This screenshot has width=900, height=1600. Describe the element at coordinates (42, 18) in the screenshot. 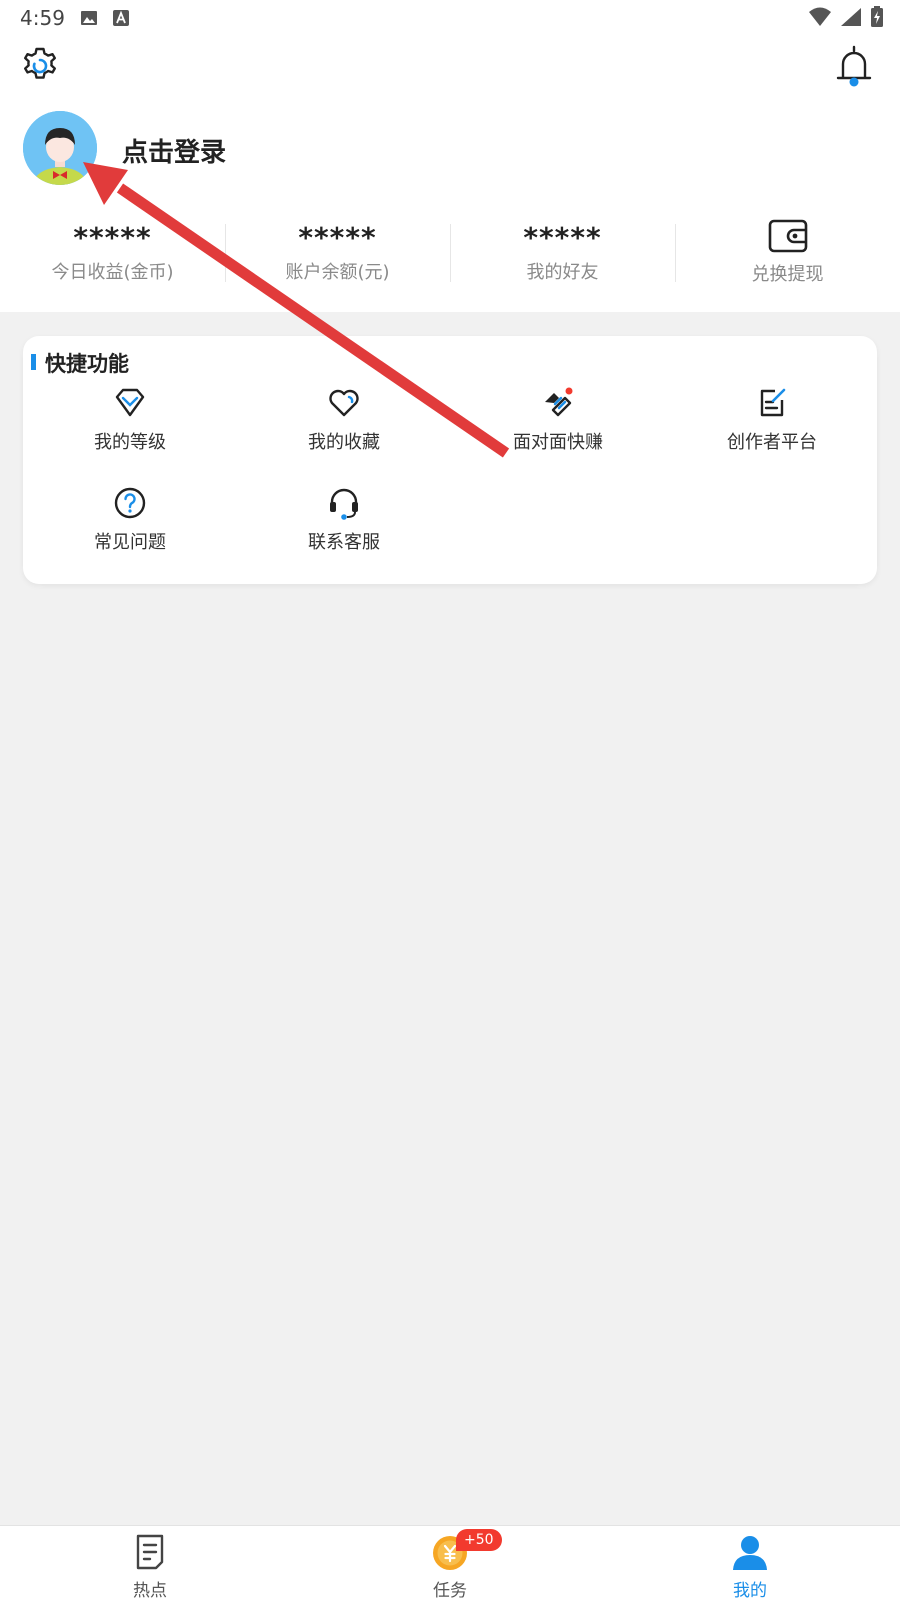

I see `status-time: 4:59` at that location.